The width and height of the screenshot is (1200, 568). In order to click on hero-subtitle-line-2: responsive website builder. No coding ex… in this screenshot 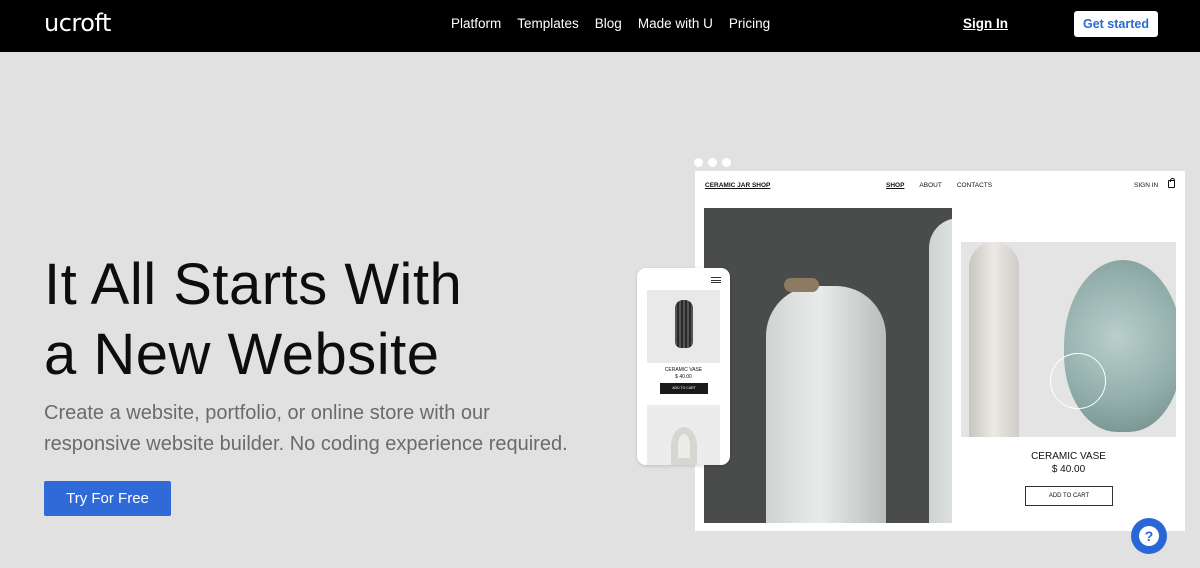, I will do `click(306, 444)`.